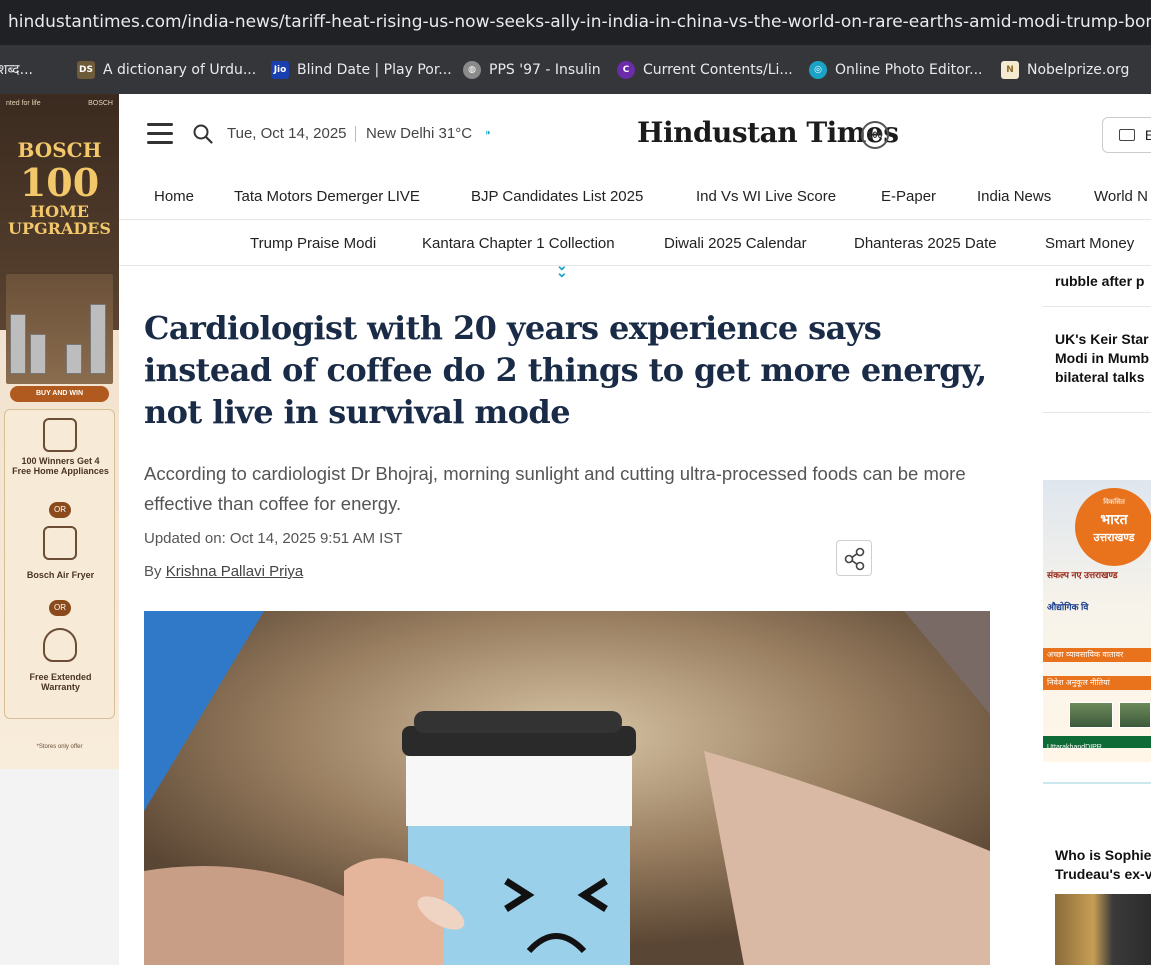 This screenshot has width=1151, height=965. What do you see at coordinates (1082, 575) in the screenshot?
I see `ad-tagline: संकल्प नए उत्तराखण्ड` at bounding box center [1082, 575].